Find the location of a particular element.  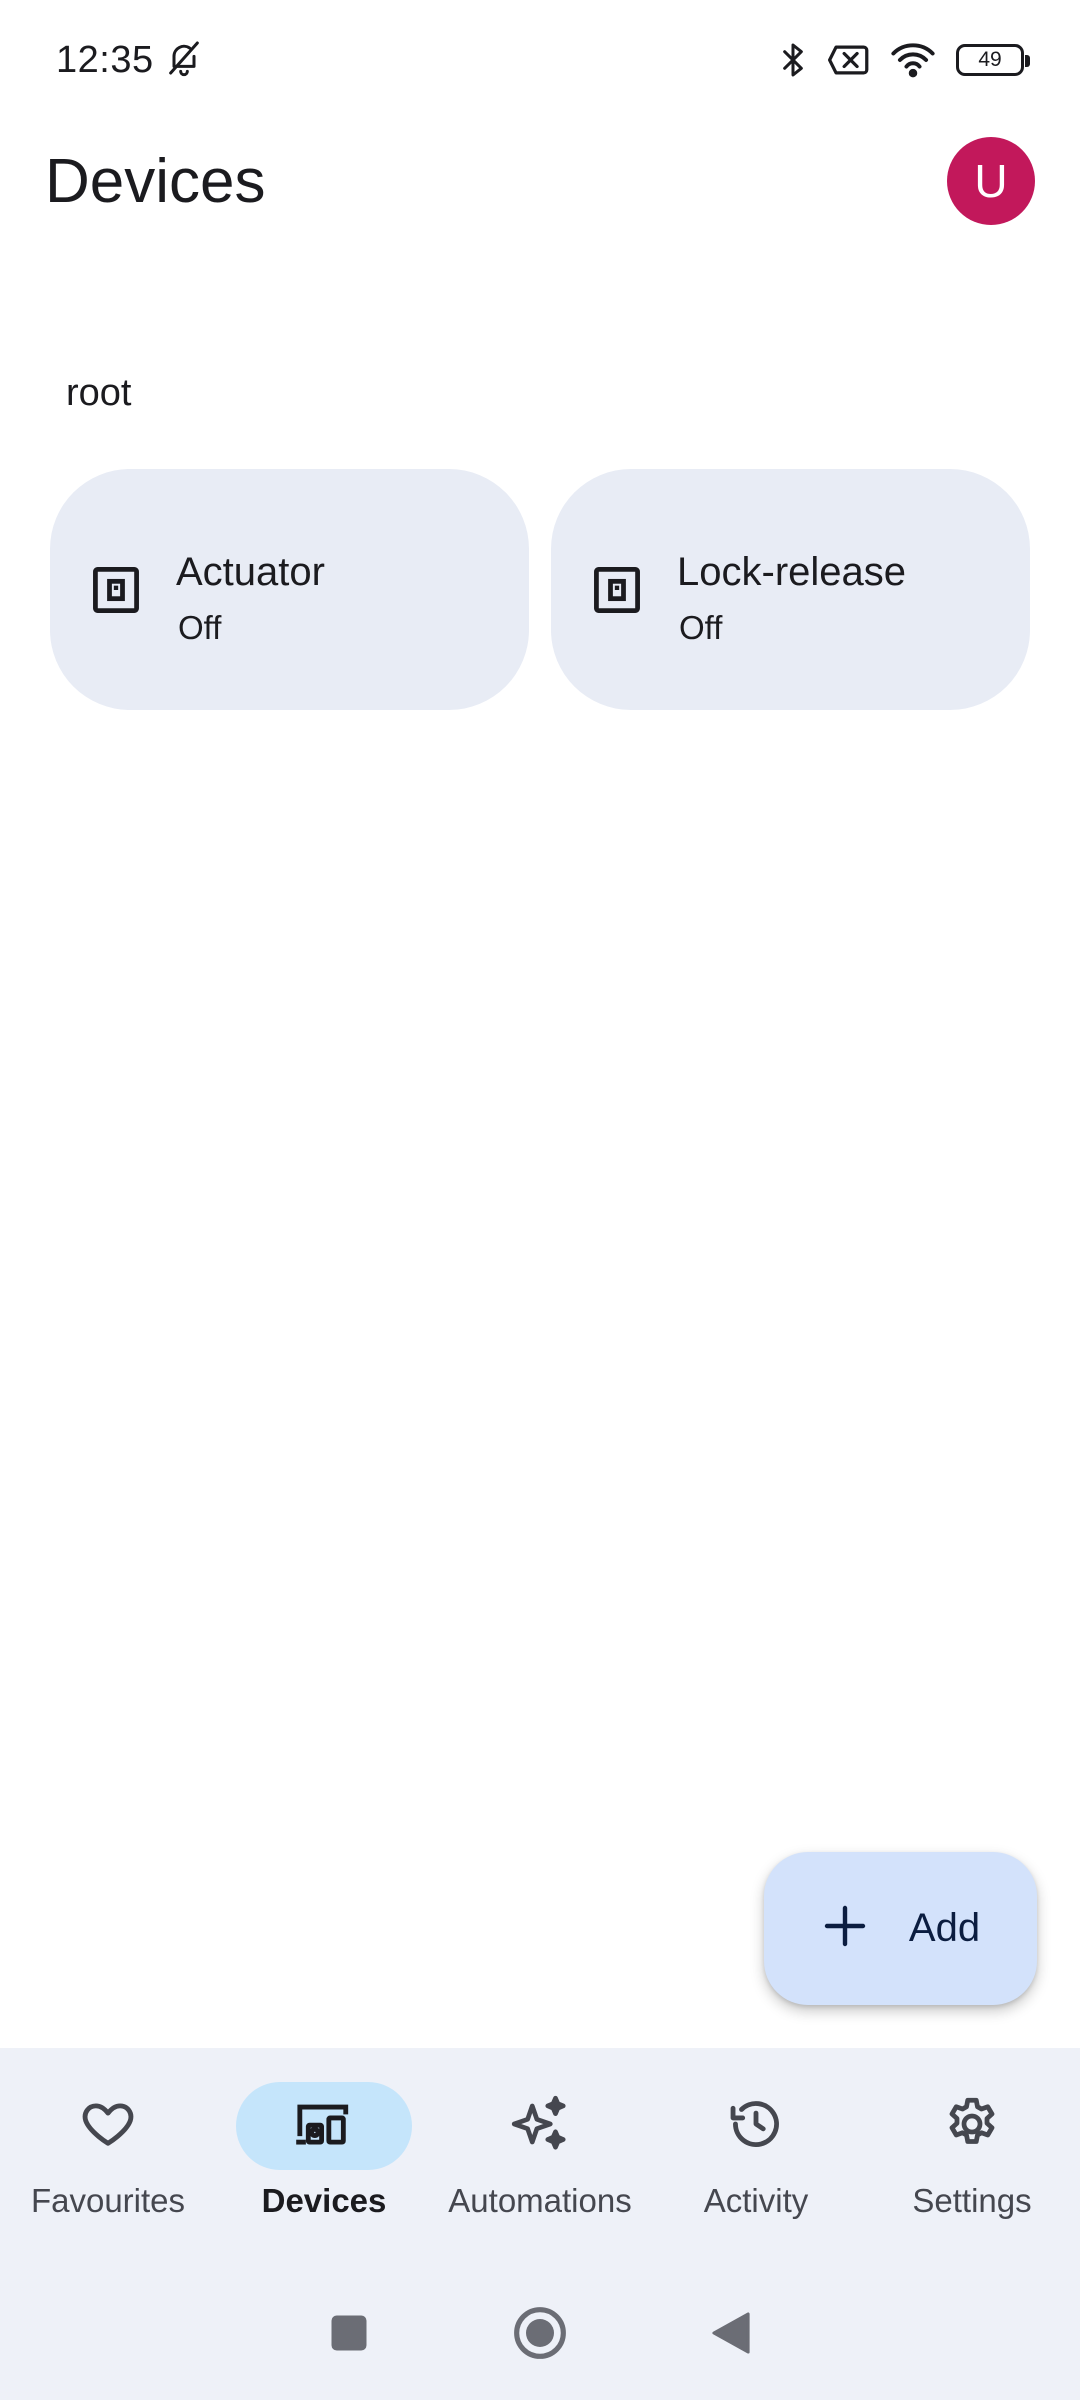

device-name: Lock-release is located at coordinates (792, 572).